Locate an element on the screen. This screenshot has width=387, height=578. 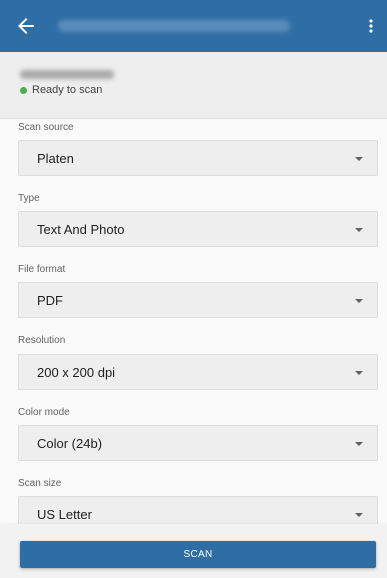
color-mode-value: Color (24b) is located at coordinates (70, 443).